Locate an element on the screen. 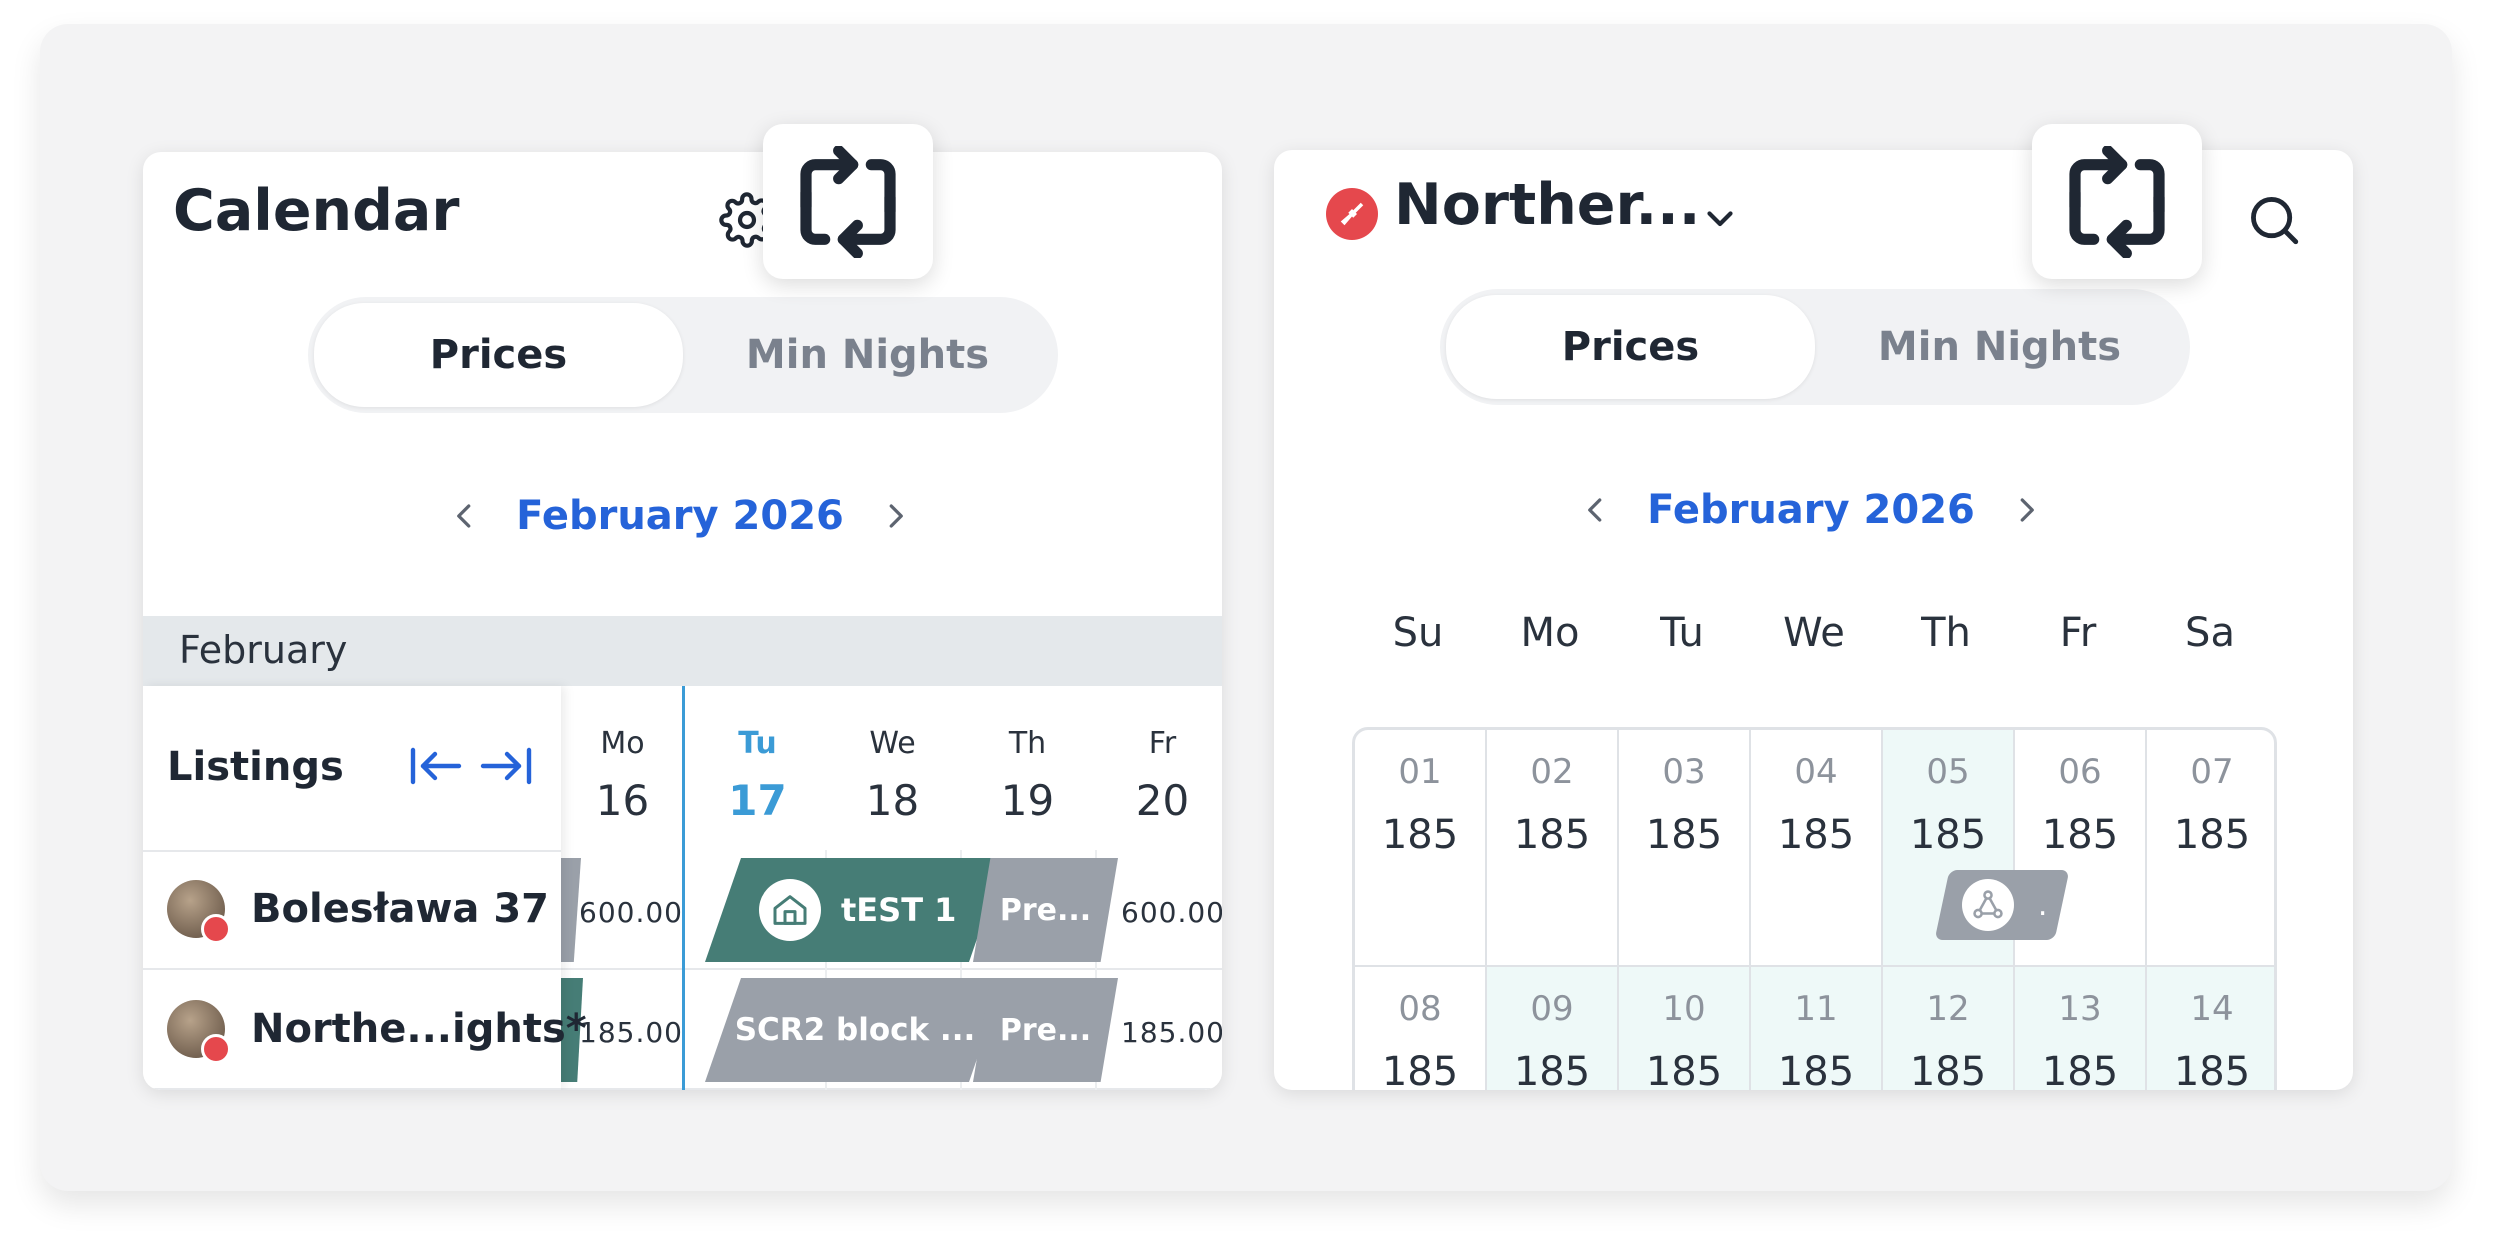 The image size is (2495, 1249). day-number: 05 is located at coordinates (1948, 772).